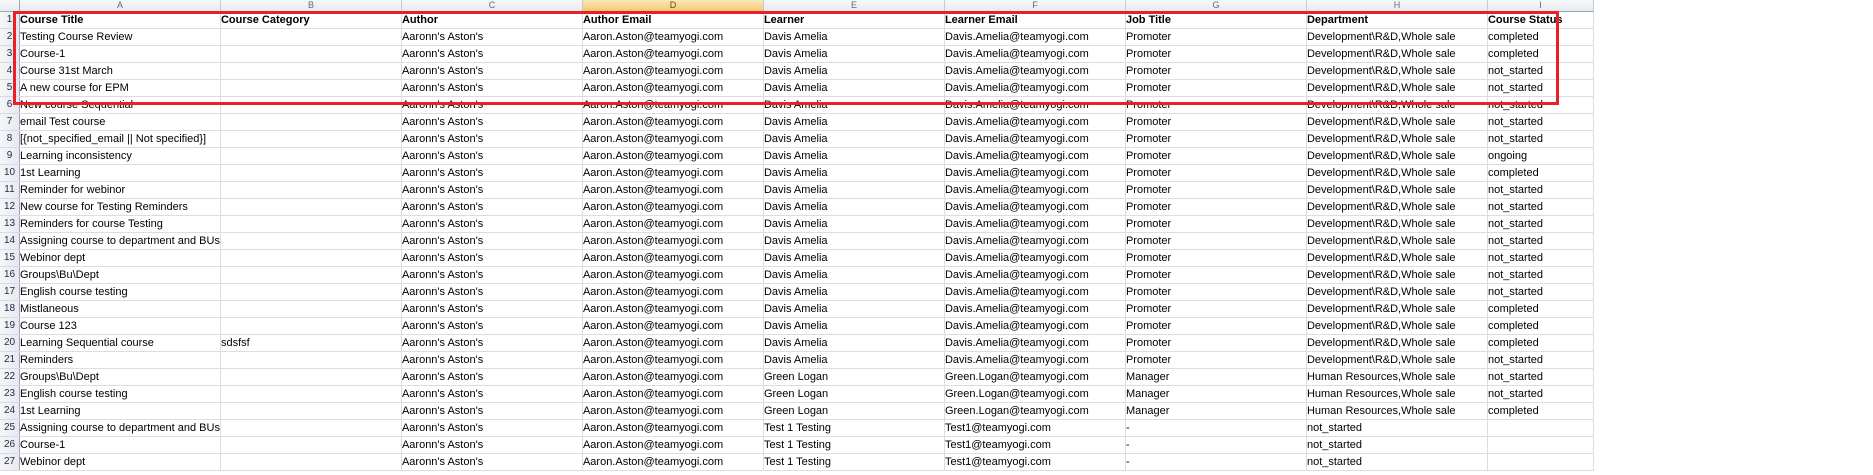 This screenshot has width=1873, height=475. I want to click on course-status-cell: not_started, so click(1540, 275).